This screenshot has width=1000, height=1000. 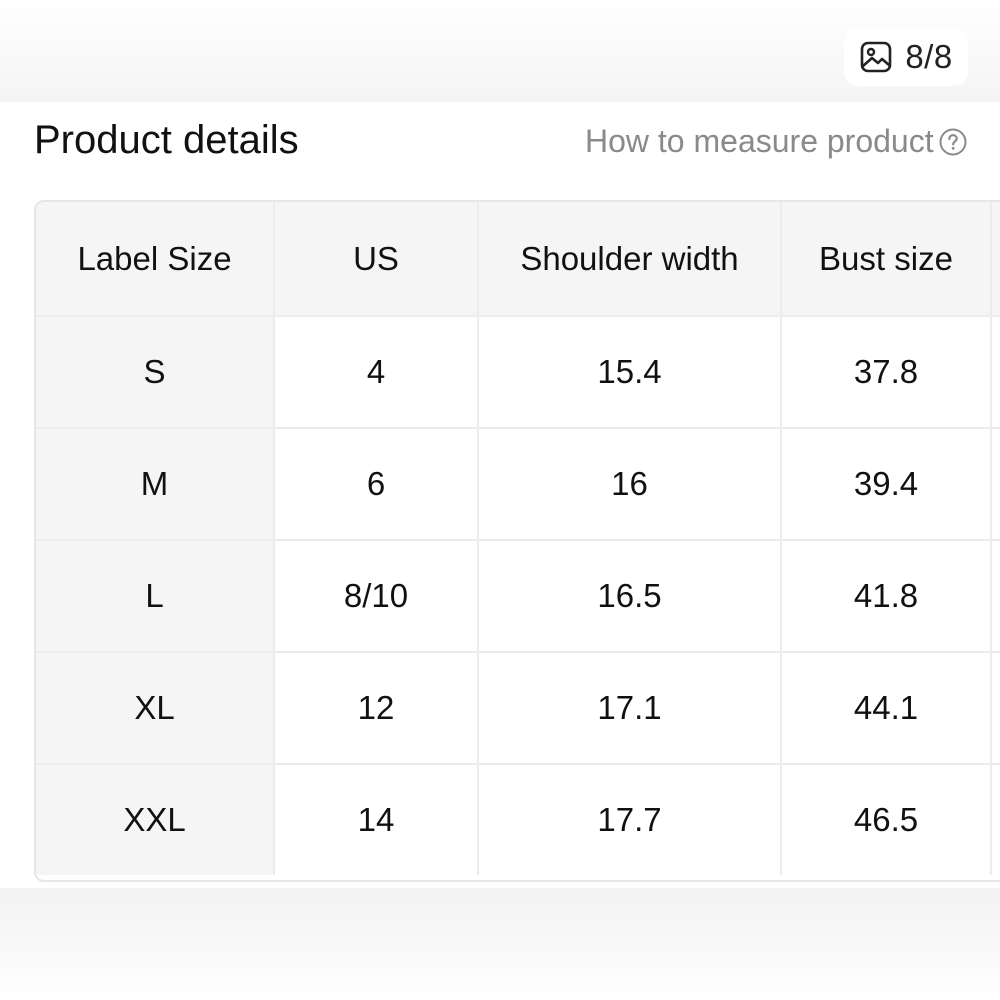 What do you see at coordinates (500, 944) in the screenshot?
I see `bottom-backdrop` at bounding box center [500, 944].